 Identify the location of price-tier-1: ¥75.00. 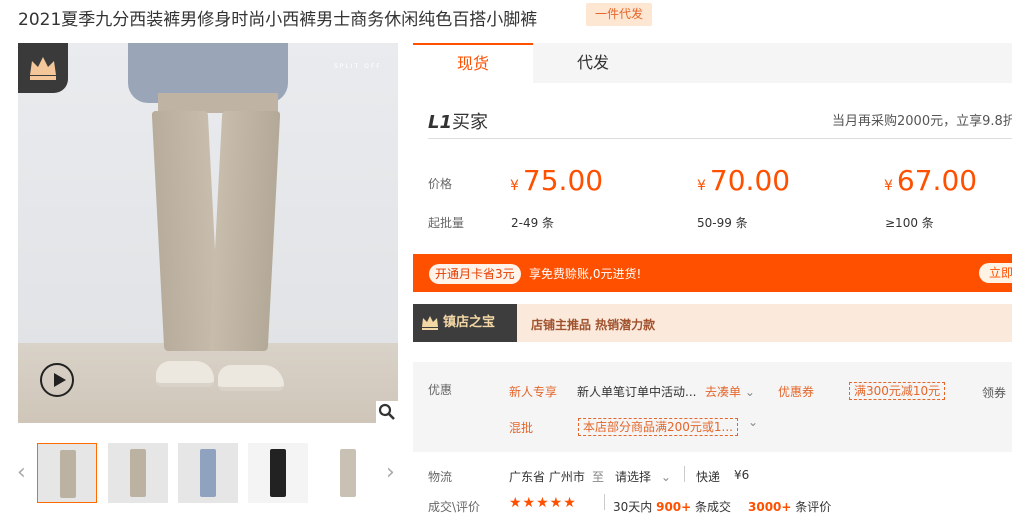
(557, 180).